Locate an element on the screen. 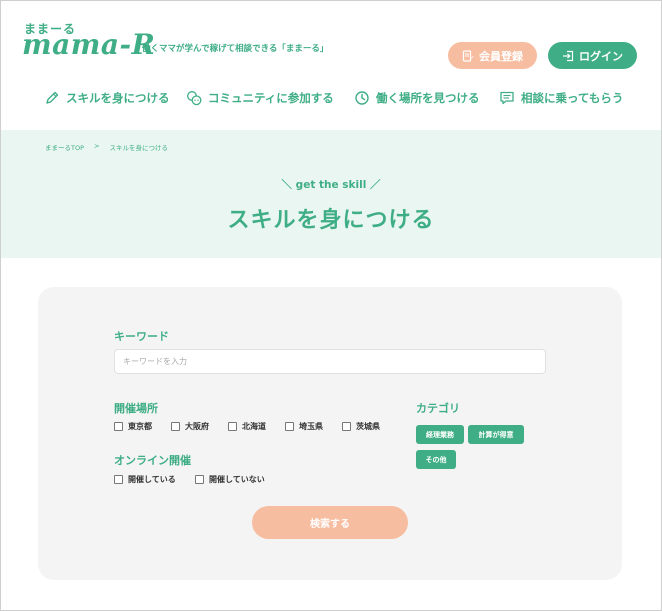  online-checkbox-yes: 開催している is located at coordinates (145, 479).